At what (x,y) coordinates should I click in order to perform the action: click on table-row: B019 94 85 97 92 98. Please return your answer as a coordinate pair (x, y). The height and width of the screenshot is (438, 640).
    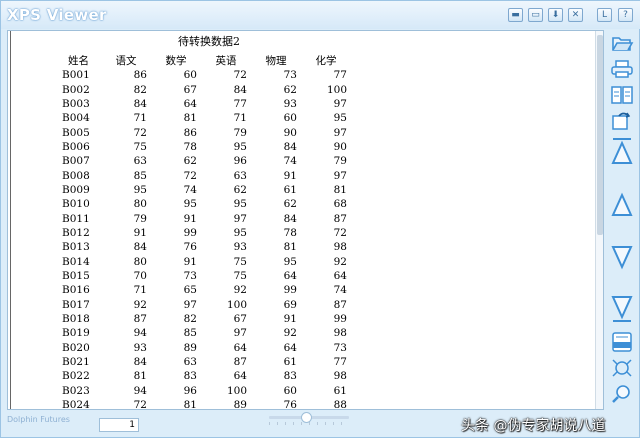
    Looking at the image, I should click on (203, 333).